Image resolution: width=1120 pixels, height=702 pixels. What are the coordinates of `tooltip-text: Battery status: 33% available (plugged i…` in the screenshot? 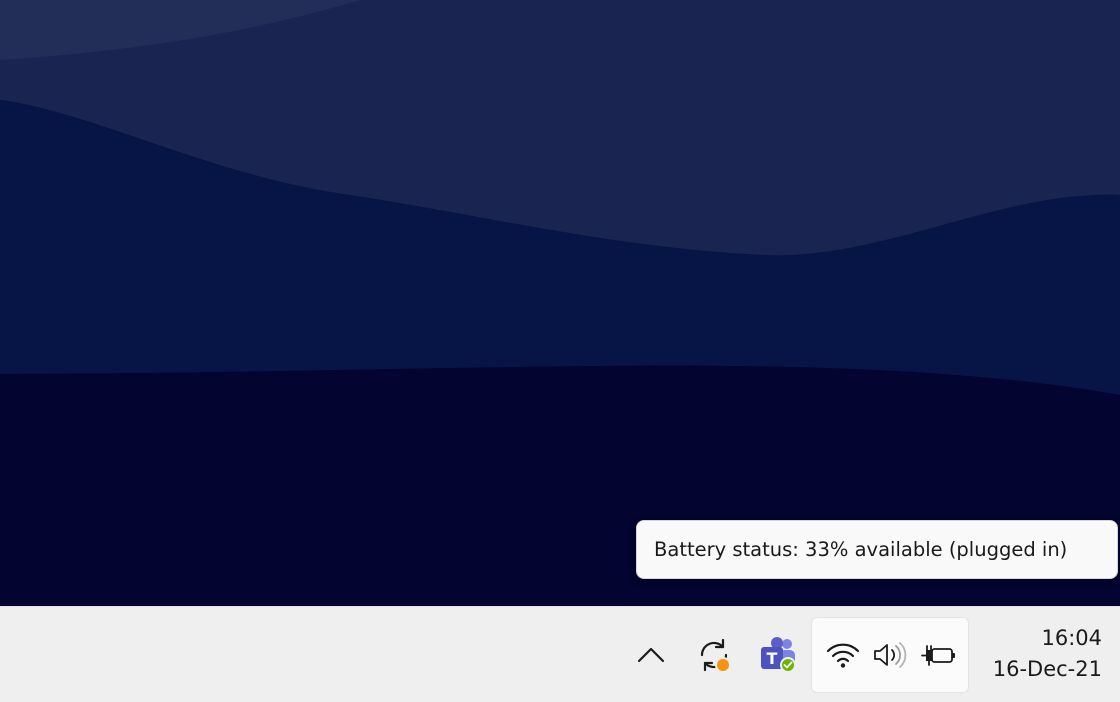 It's located at (861, 549).